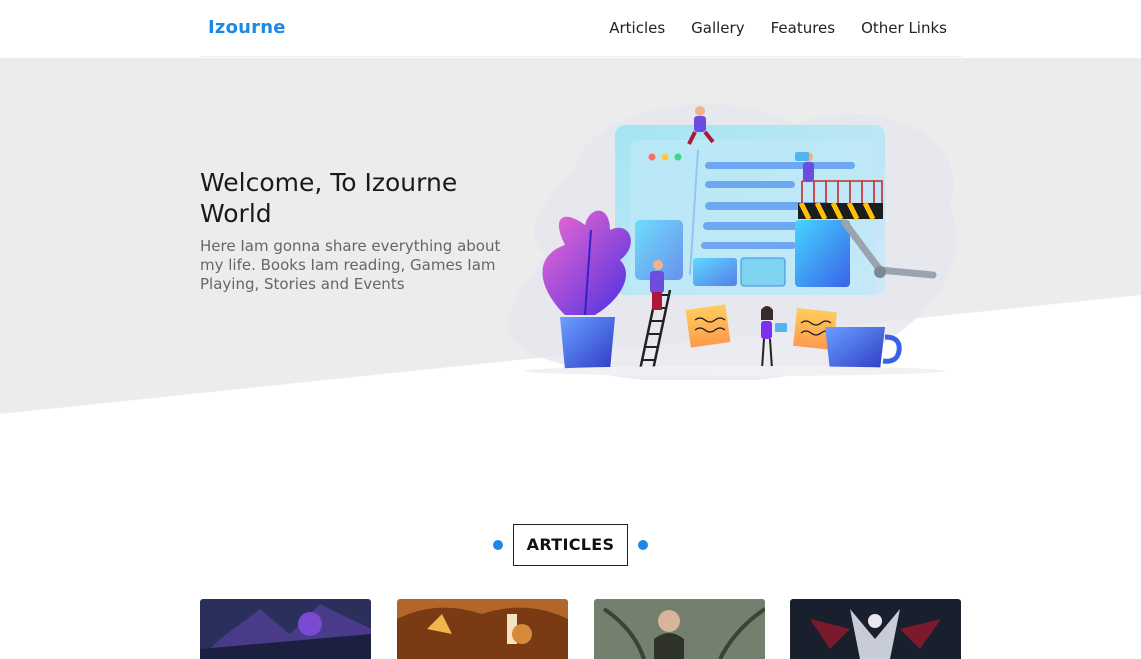 This screenshot has height=659, width=1141. Describe the element at coordinates (497, 545) in the screenshot. I see `left-dot-icon` at that location.